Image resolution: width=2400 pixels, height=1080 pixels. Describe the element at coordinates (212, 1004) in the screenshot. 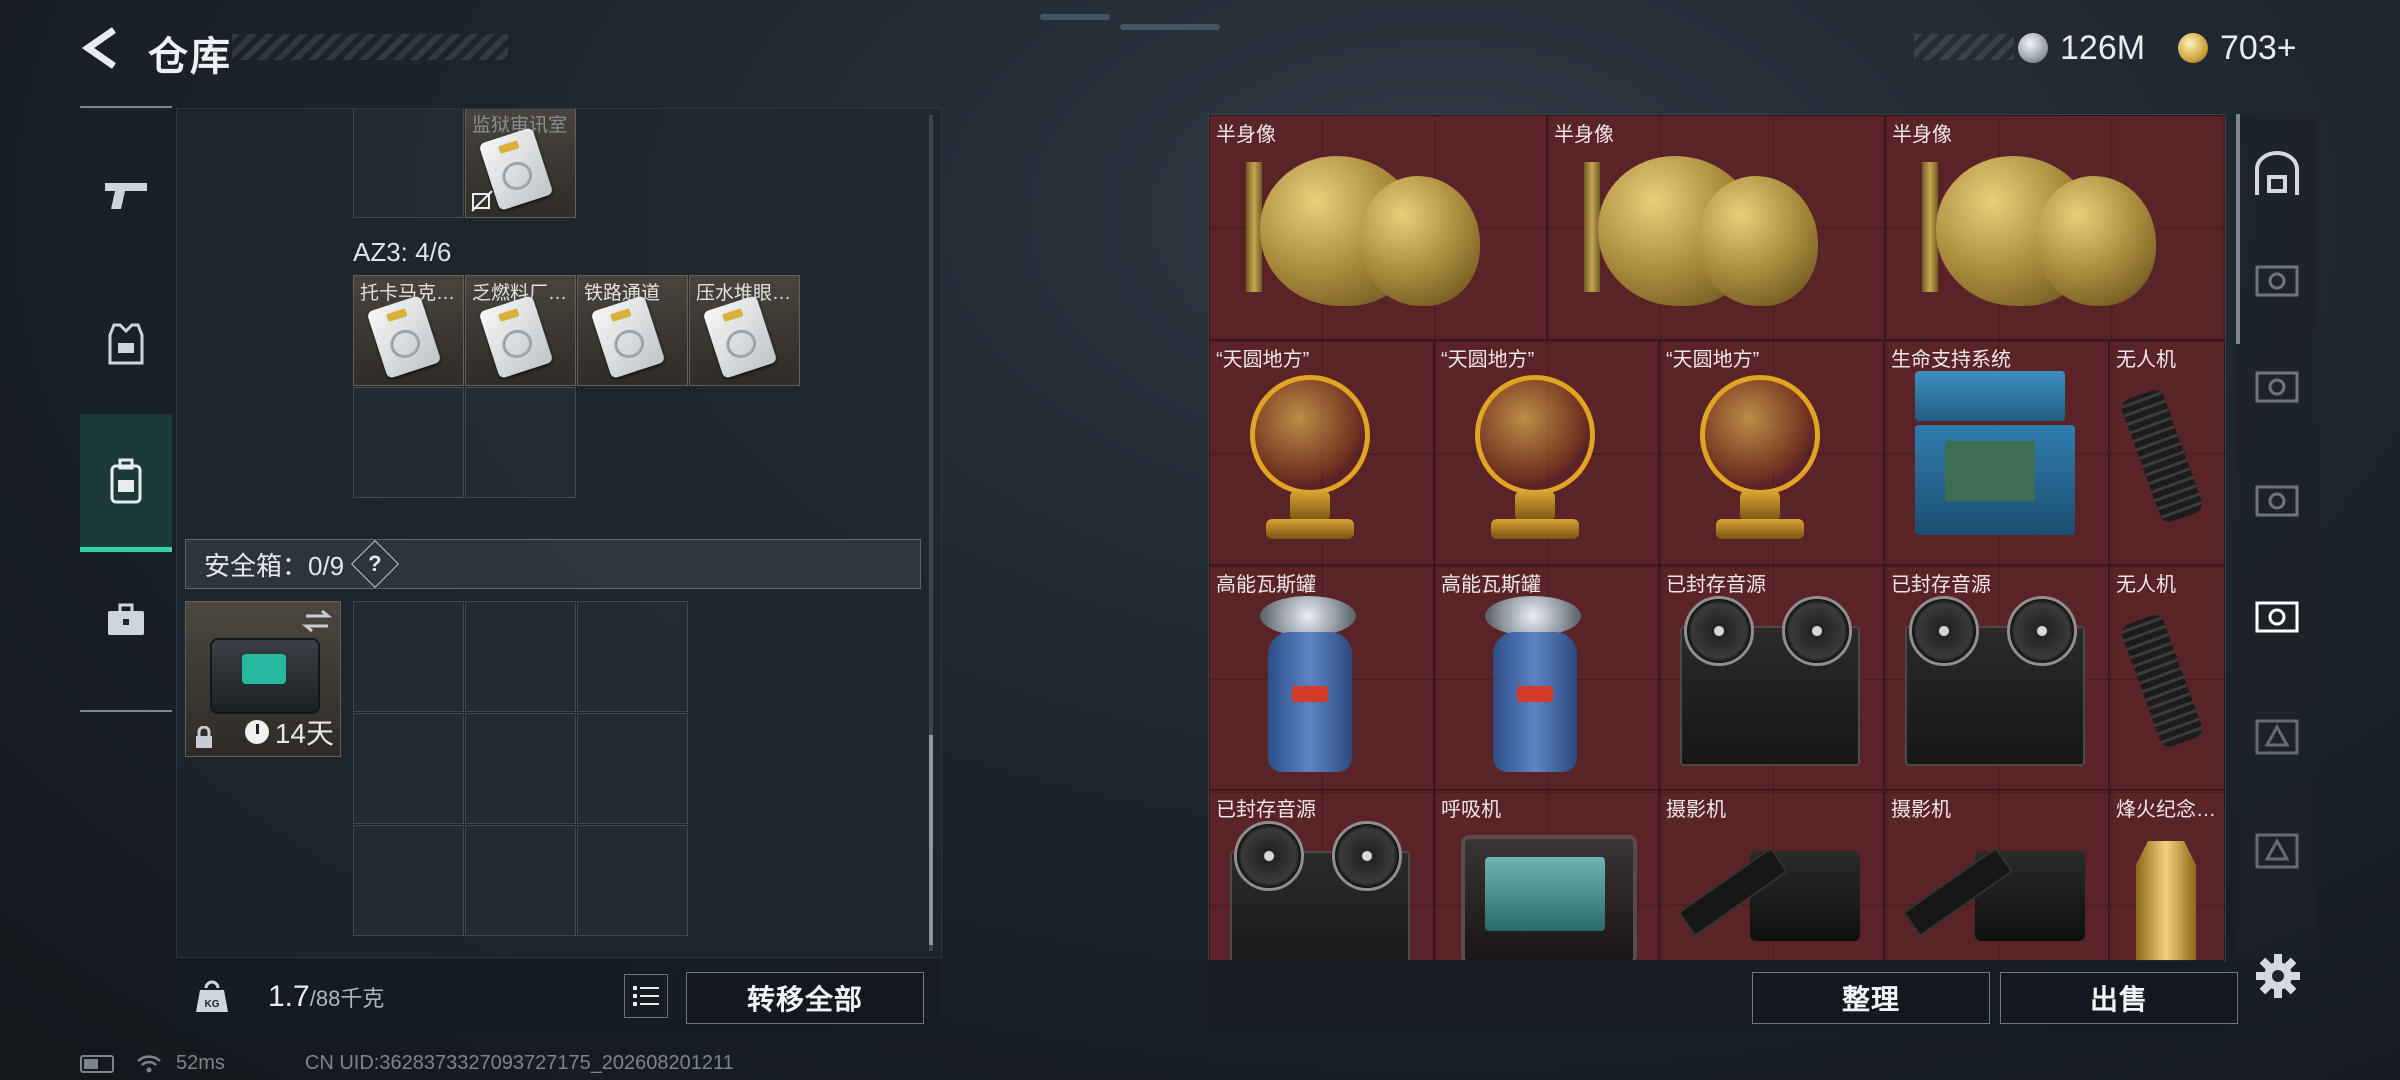

I see `svg-text: KG` at that location.